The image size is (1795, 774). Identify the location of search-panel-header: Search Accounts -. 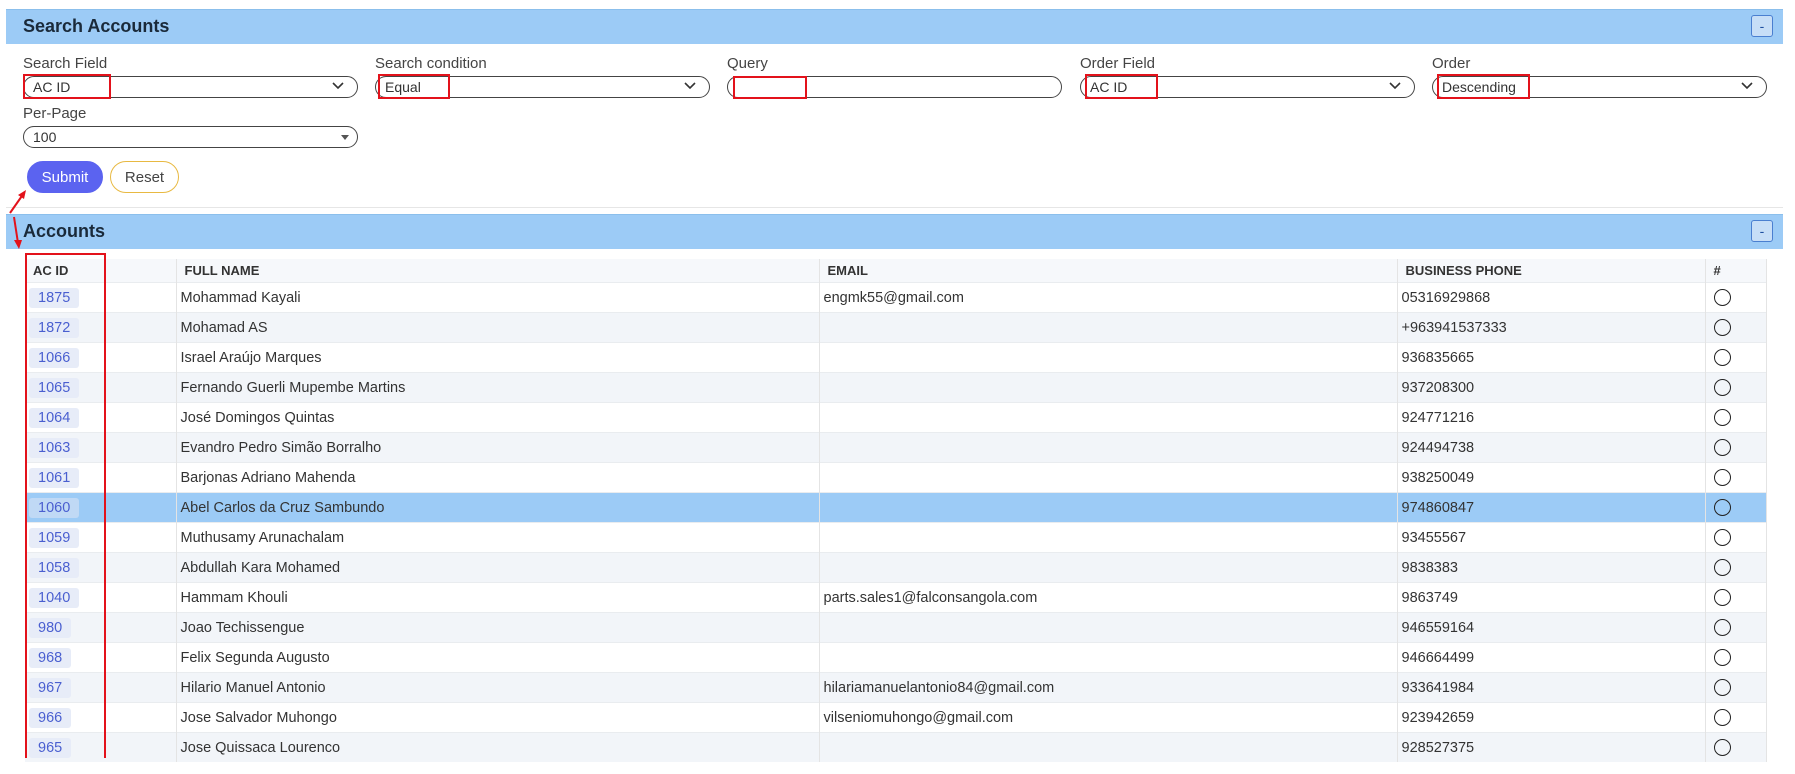
(894, 26).